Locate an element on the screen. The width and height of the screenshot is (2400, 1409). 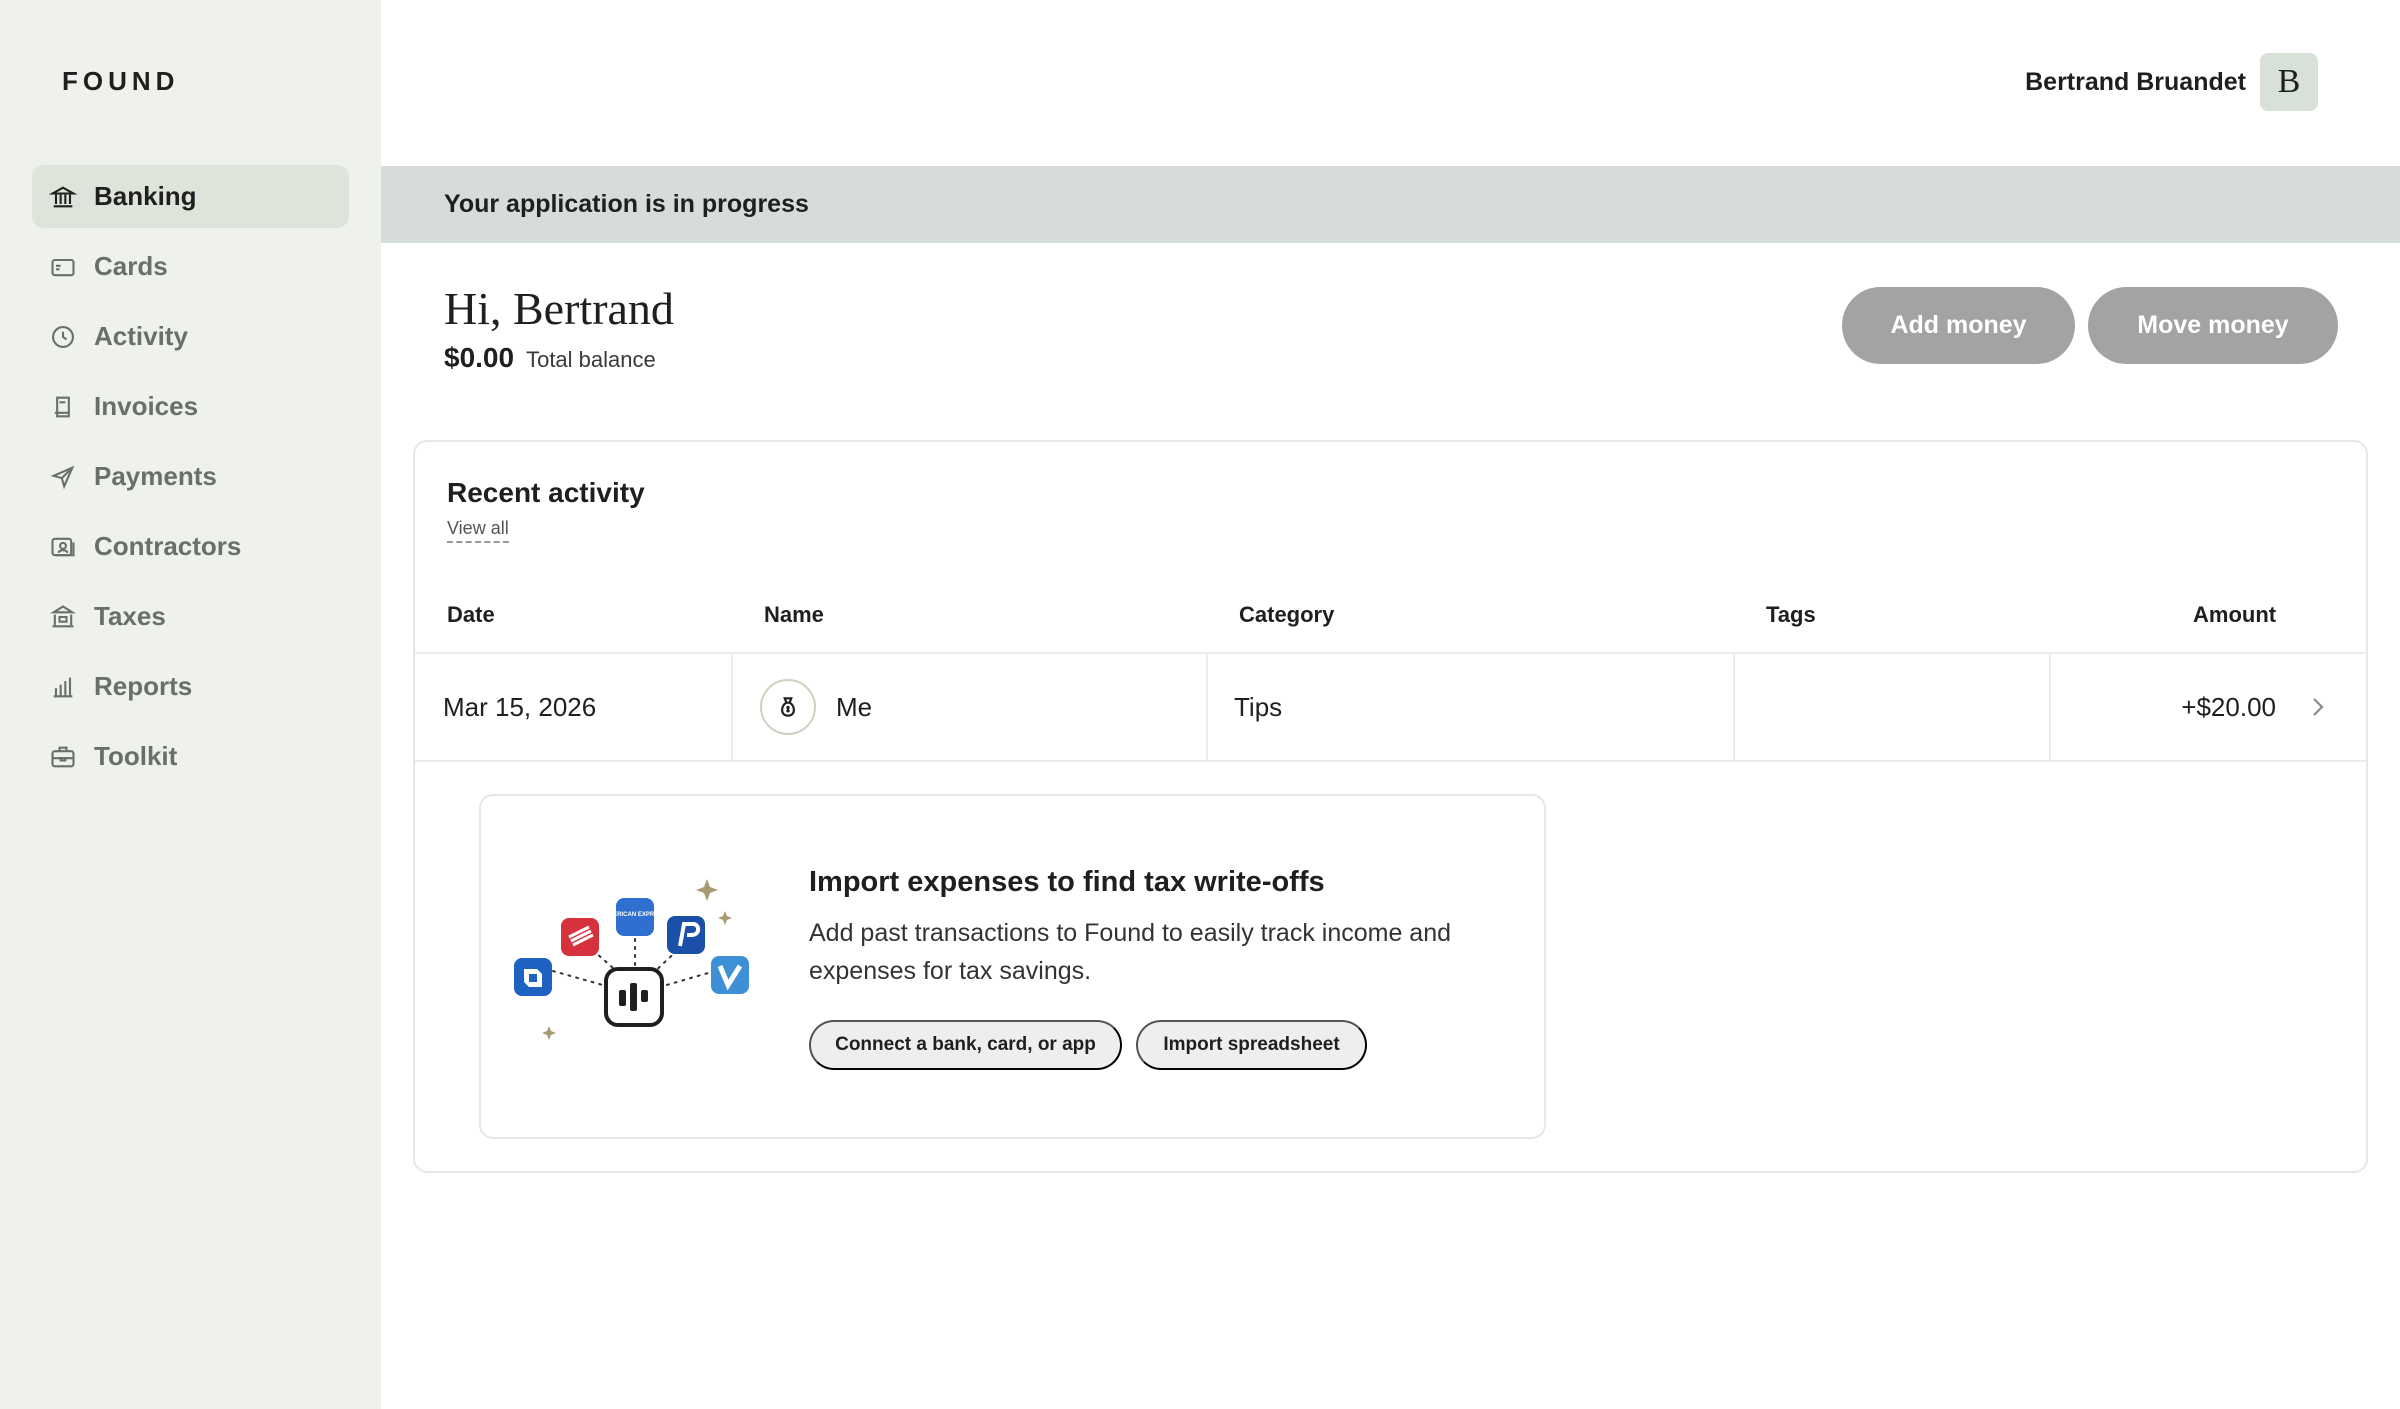
contractor-icon is located at coordinates (63, 547).